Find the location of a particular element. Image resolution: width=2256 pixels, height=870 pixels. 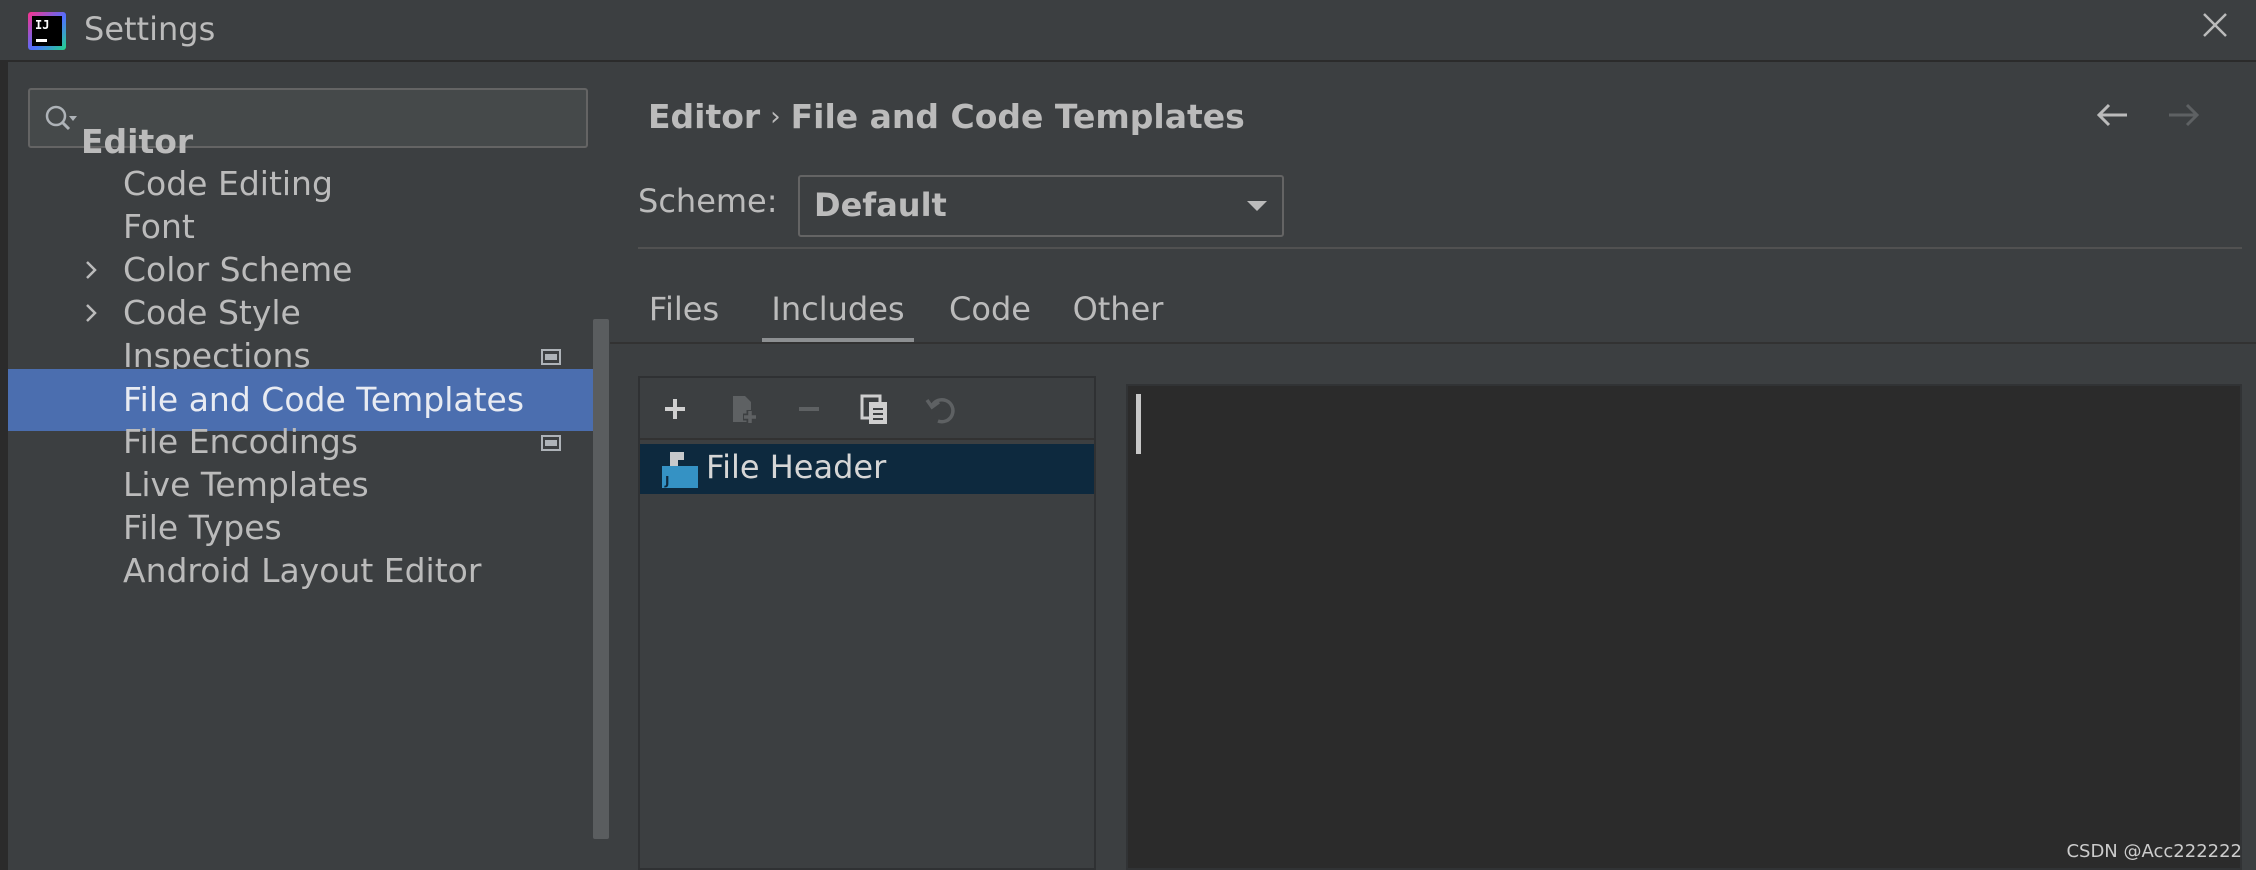

scheme-value: Default is located at coordinates (880, 205).